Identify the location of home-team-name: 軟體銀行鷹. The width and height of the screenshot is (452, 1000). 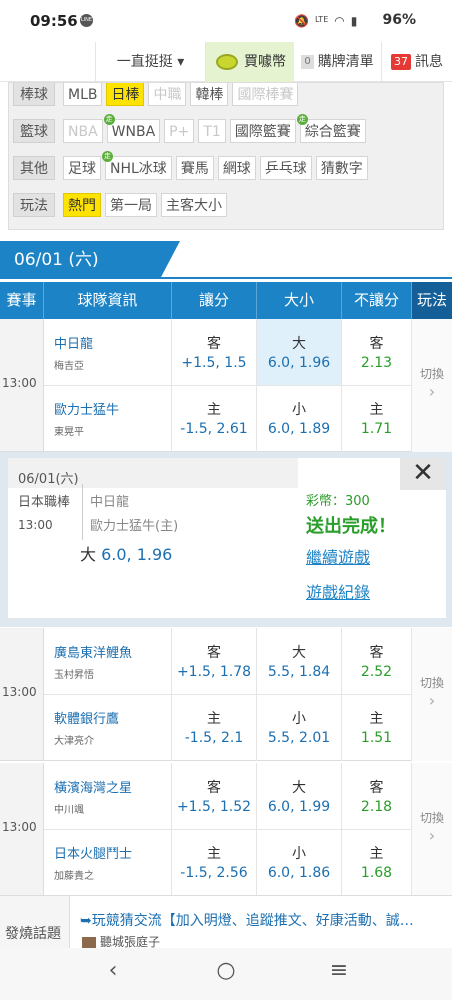
(87, 719).